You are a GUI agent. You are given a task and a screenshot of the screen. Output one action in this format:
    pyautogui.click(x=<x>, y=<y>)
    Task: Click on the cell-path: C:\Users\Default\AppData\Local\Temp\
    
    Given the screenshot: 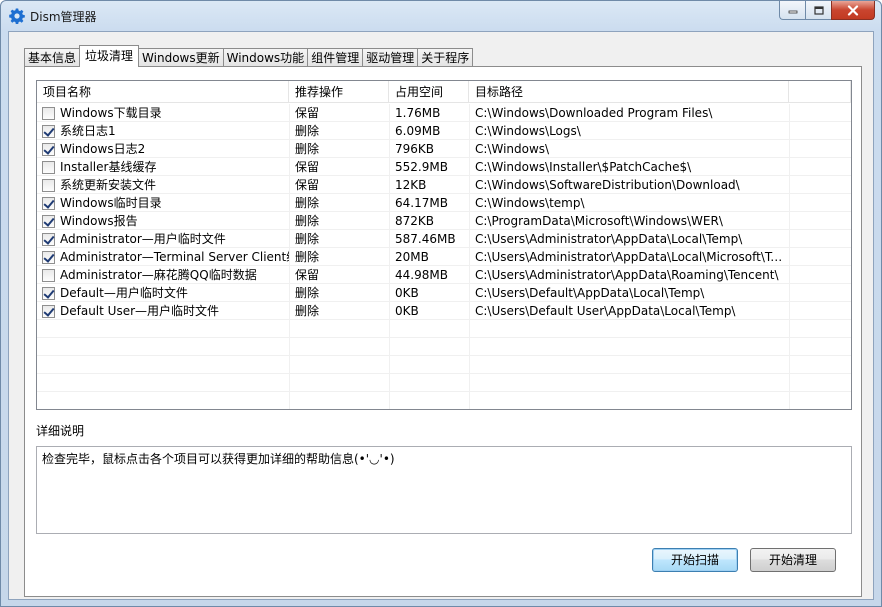 What is the action you would take?
    pyautogui.click(x=590, y=293)
    